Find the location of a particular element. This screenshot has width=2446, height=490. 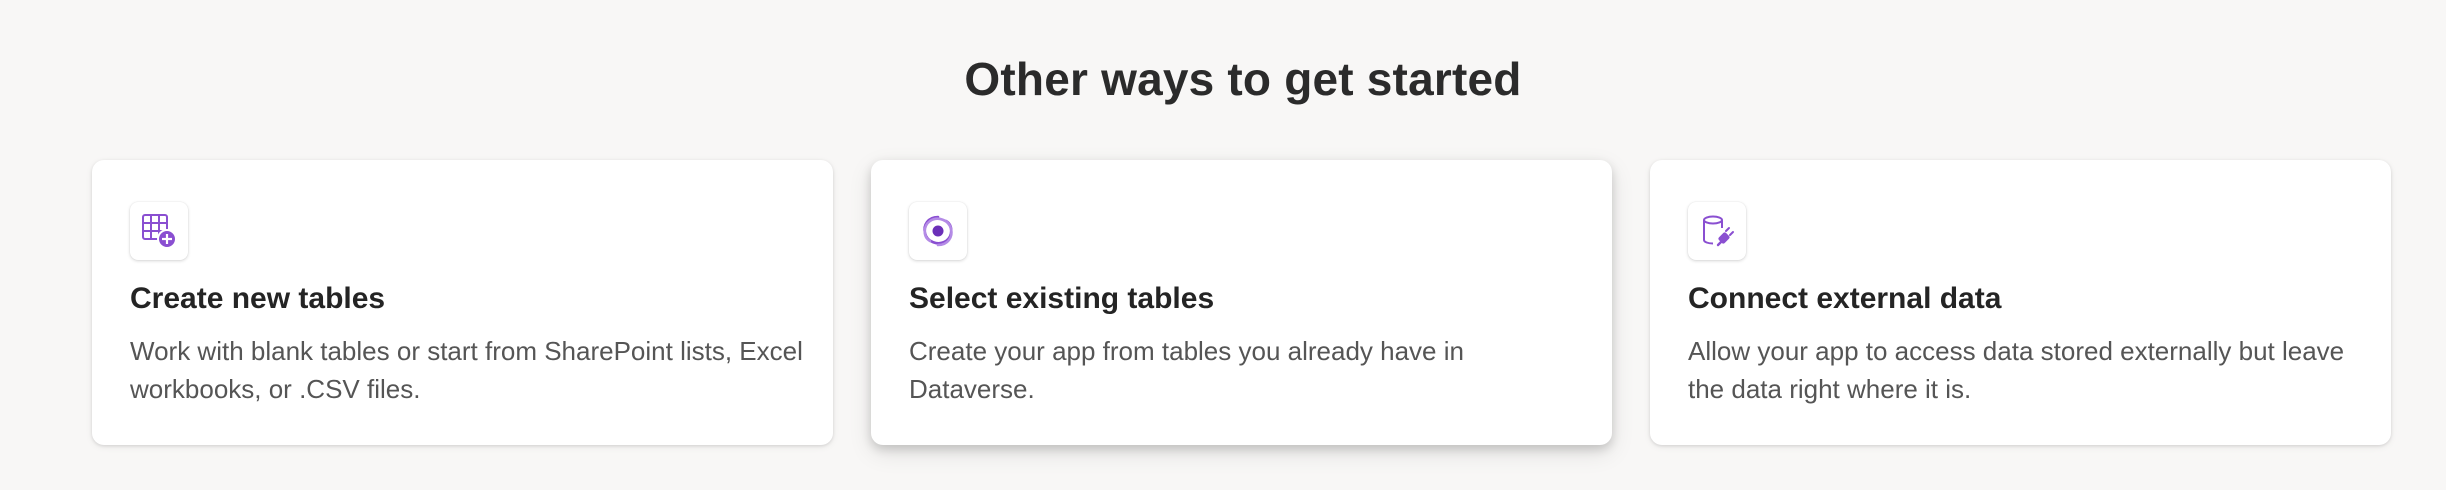

section-heading: Other ways to get started is located at coordinates (1243, 79).